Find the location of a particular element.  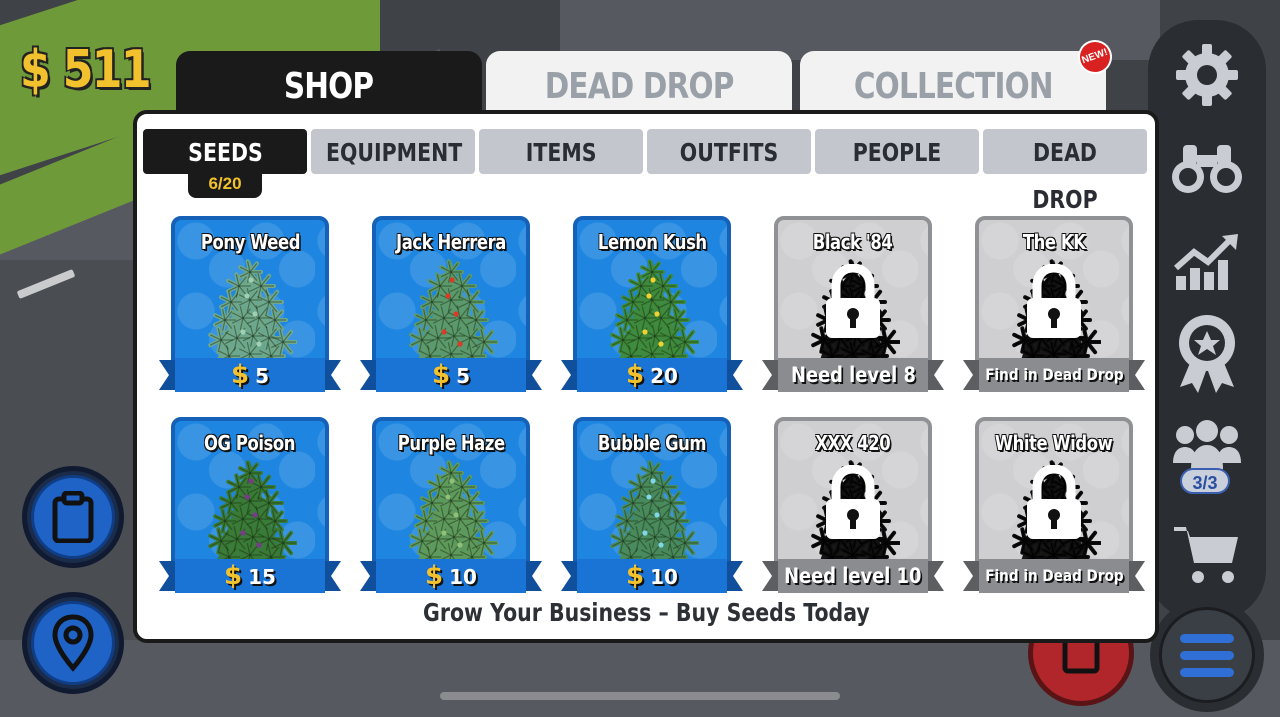

award-icon is located at coordinates (1207, 354).